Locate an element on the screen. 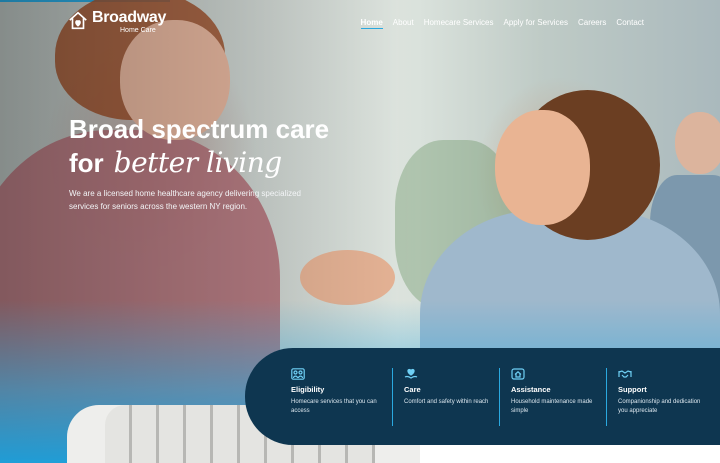 The height and width of the screenshot is (463, 720). people-icon is located at coordinates (298, 374).